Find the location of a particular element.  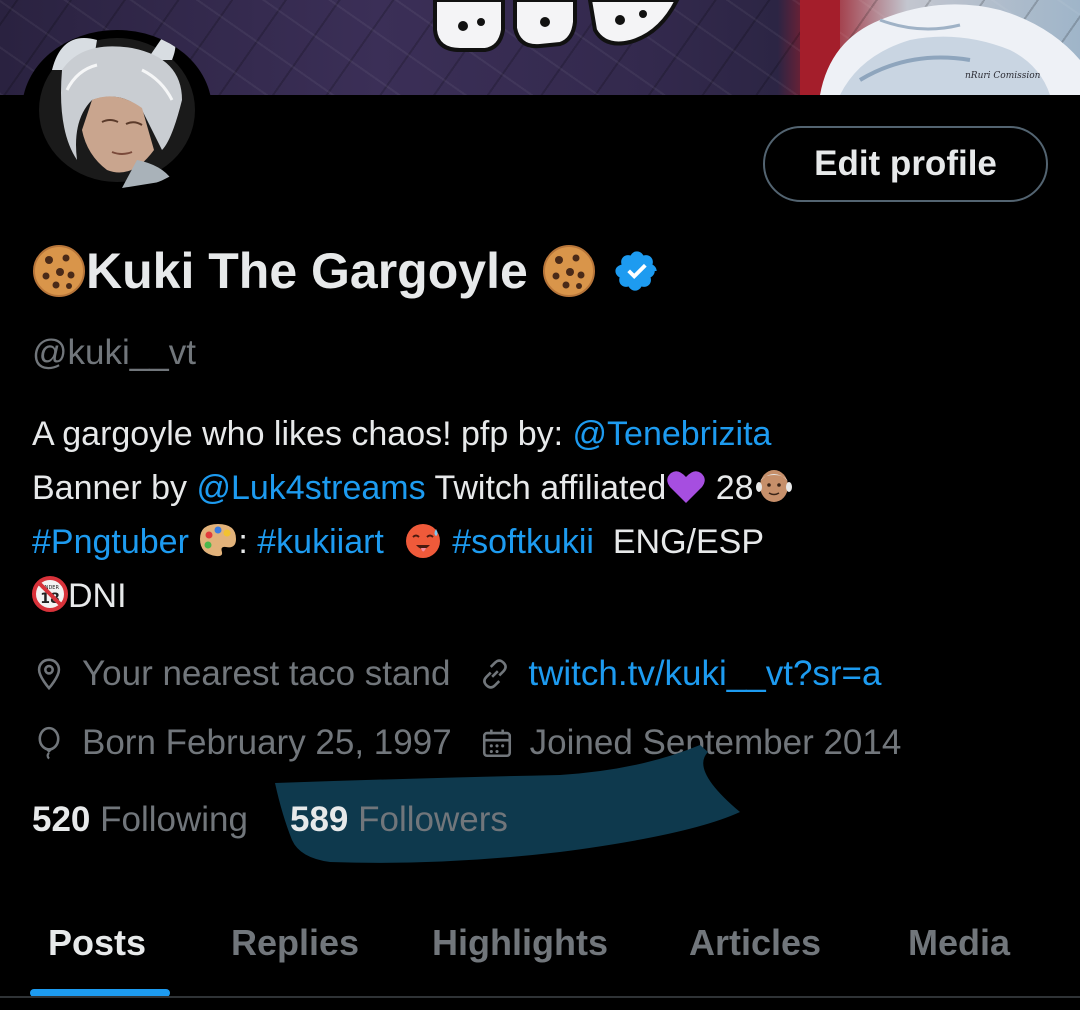

profile-tabs: Posts Replies Highlights Articles Media is located at coordinates (540, 951).